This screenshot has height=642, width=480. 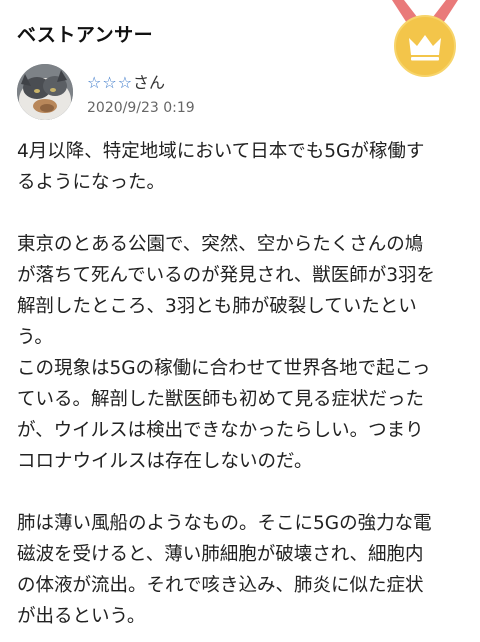 I want to click on answer-paragraph-1: 4月以降、特定地域において日本でも5Gが稼働す るようになった。, so click(x=221, y=167).